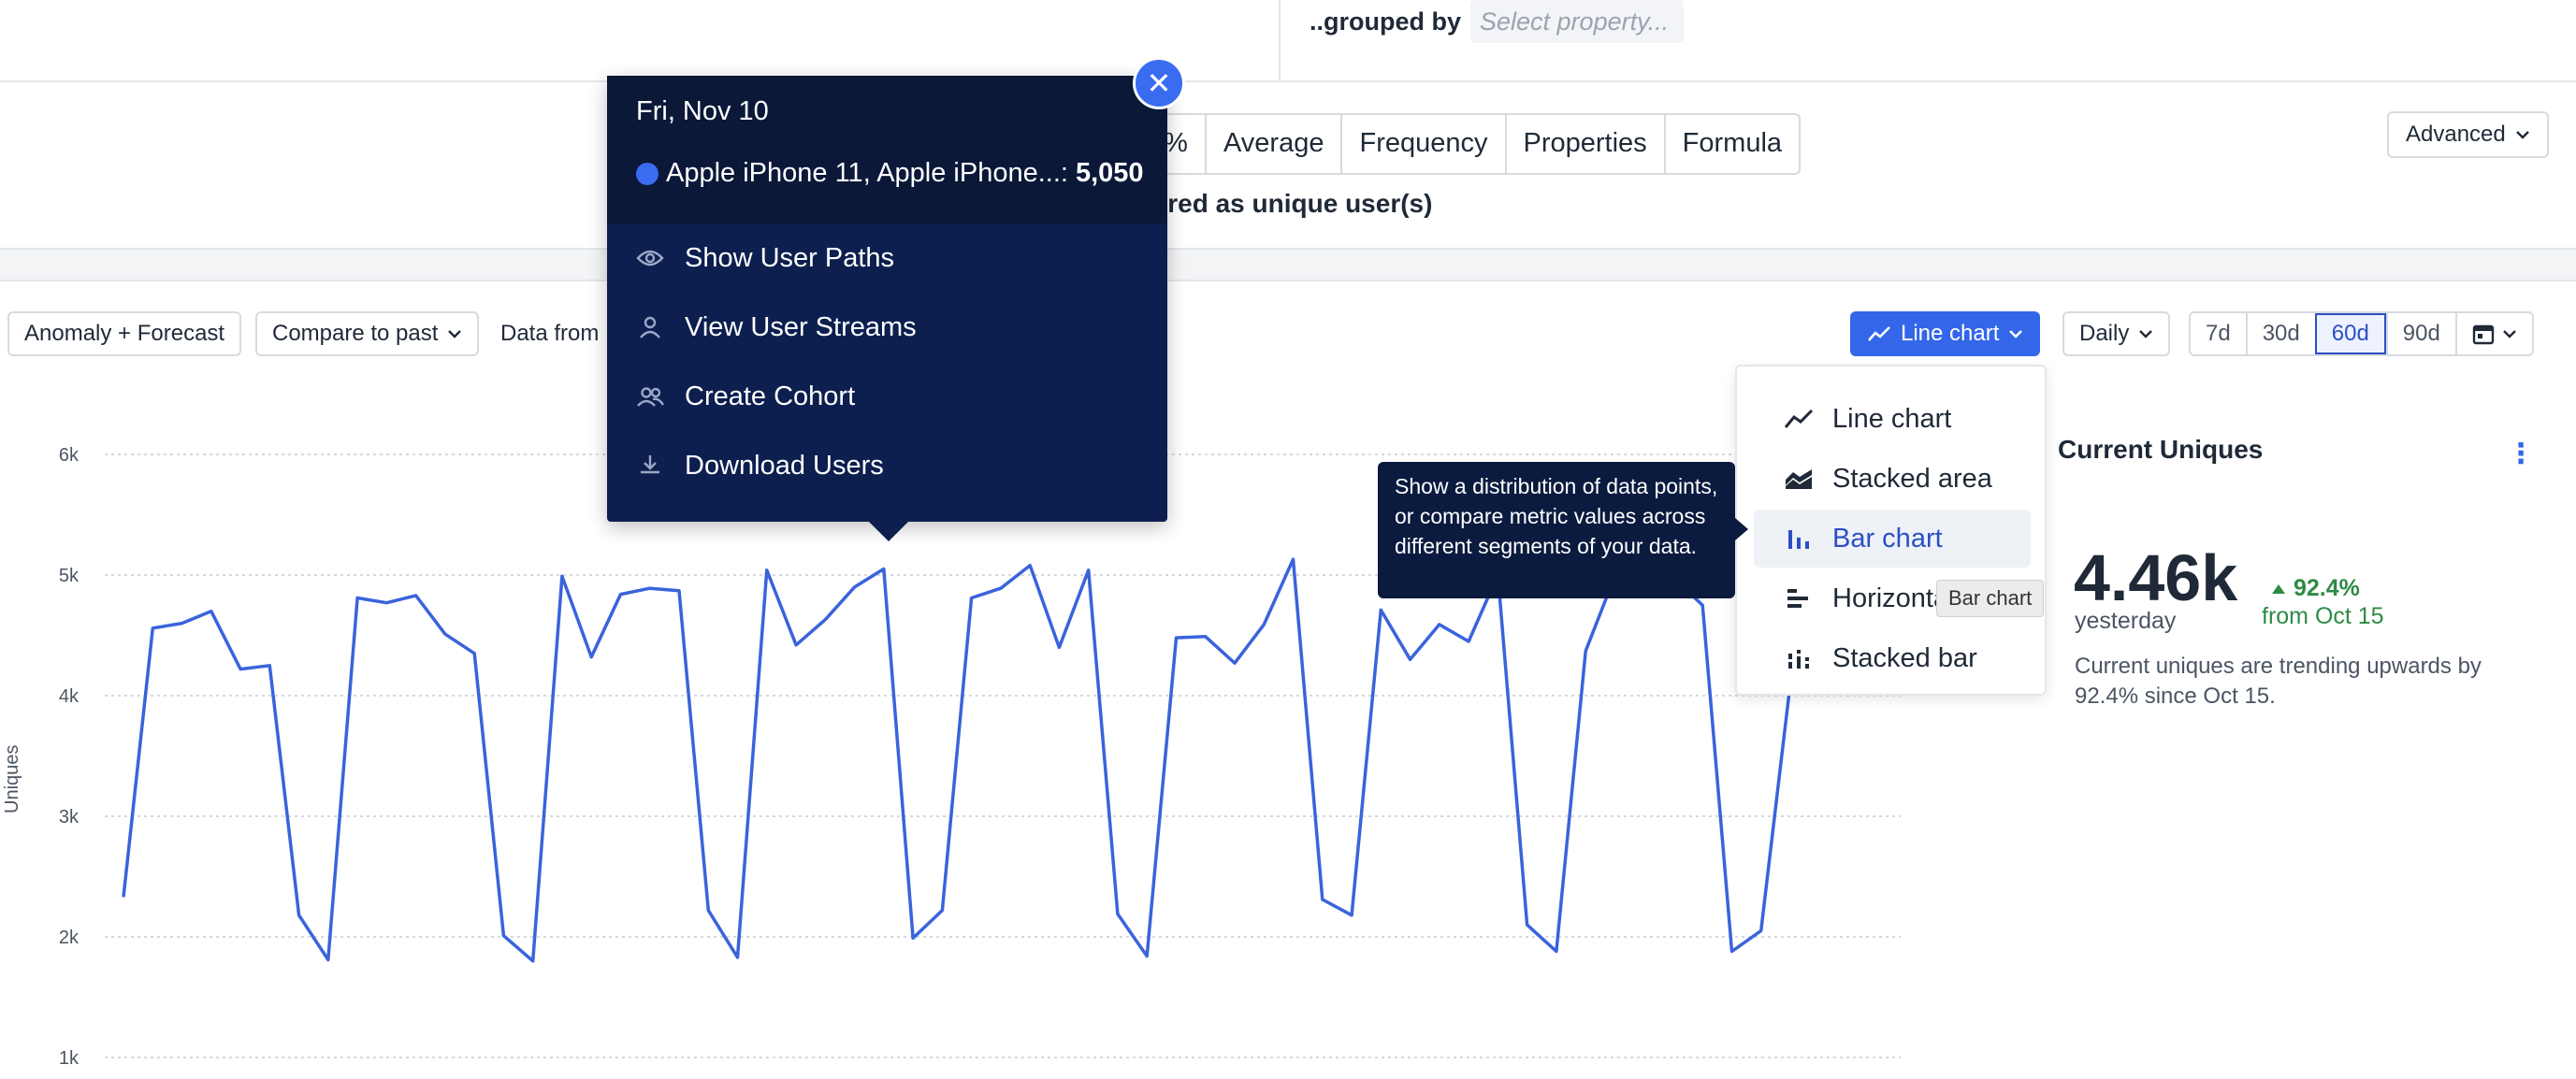  Describe the element at coordinates (702, 111) in the screenshot. I see `popover-date: Fri, Nov 10` at that location.